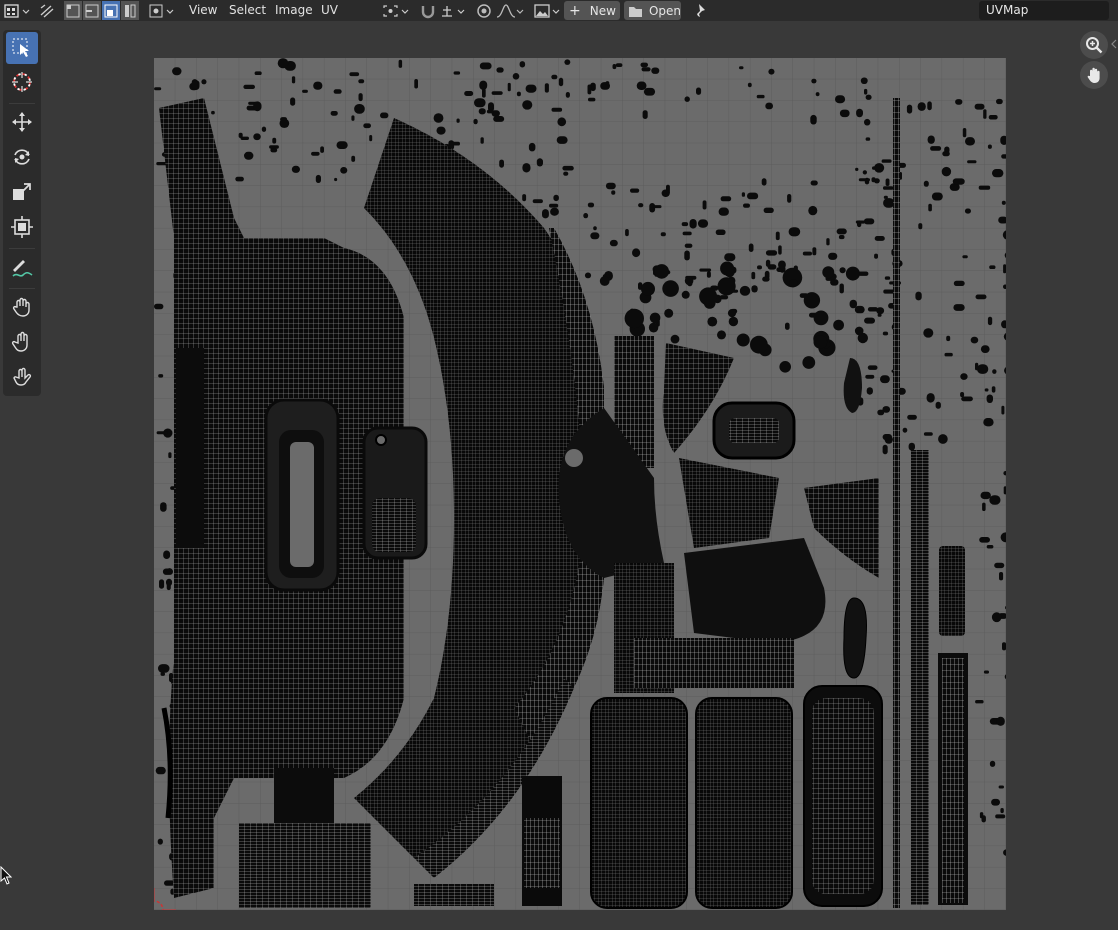  Describe the element at coordinates (17, 10) in the screenshot. I see `editor-type-button` at that location.